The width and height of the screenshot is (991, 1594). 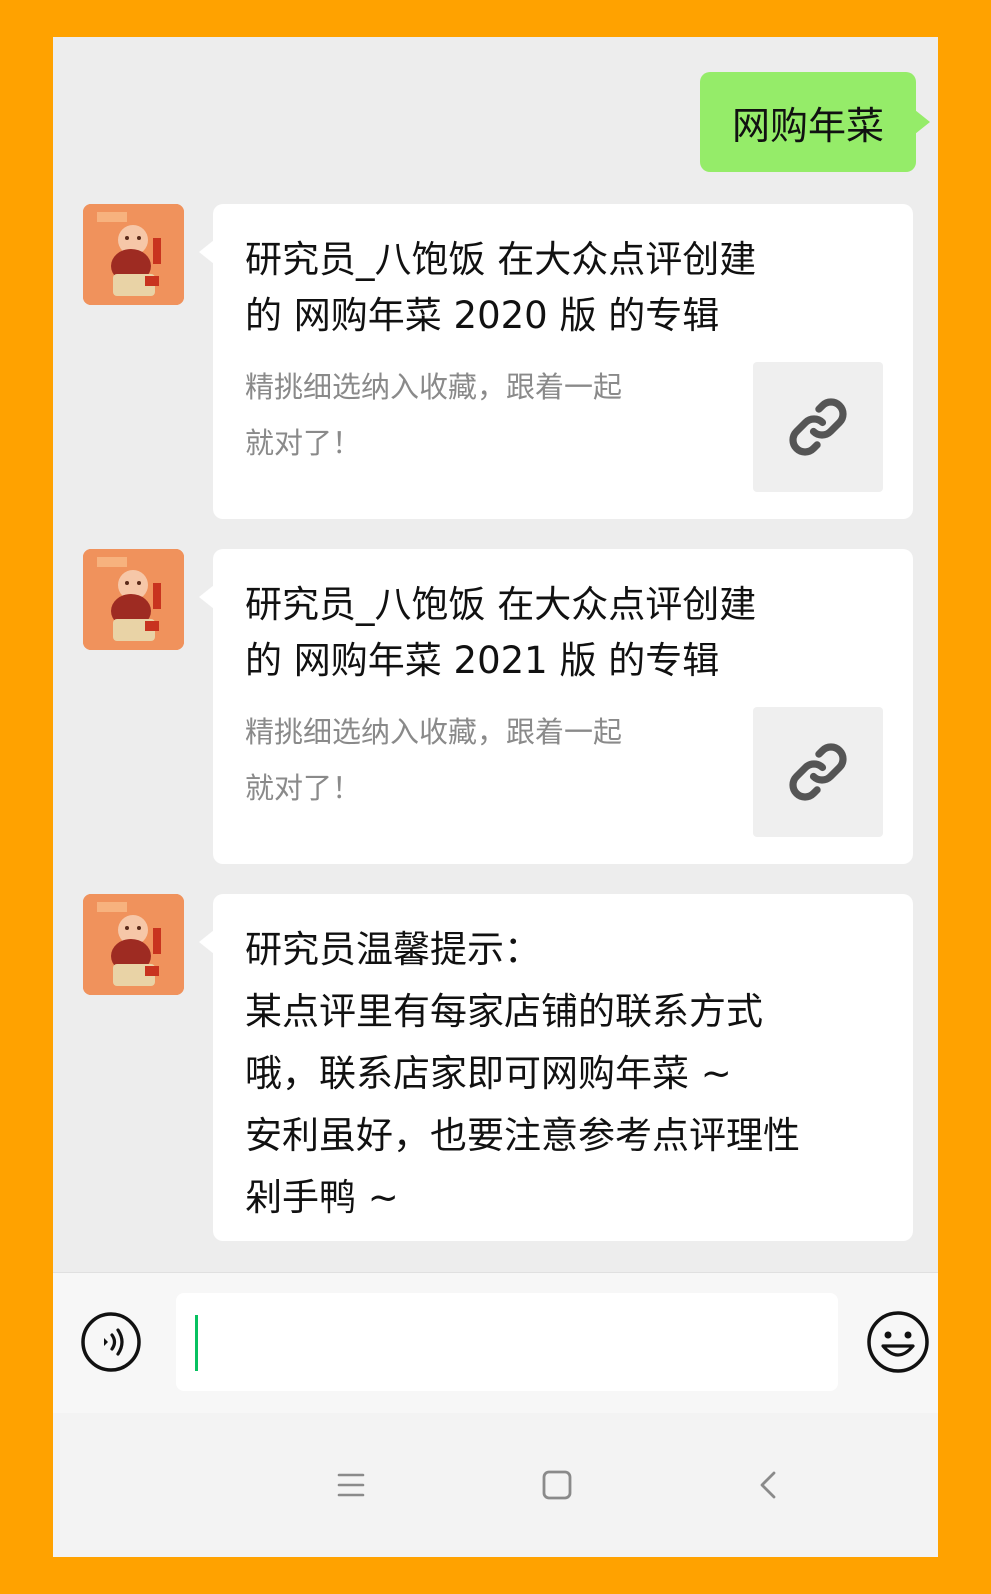 What do you see at coordinates (393, 949) in the screenshot?
I see `tip-line: 研究员温馨提示：` at bounding box center [393, 949].